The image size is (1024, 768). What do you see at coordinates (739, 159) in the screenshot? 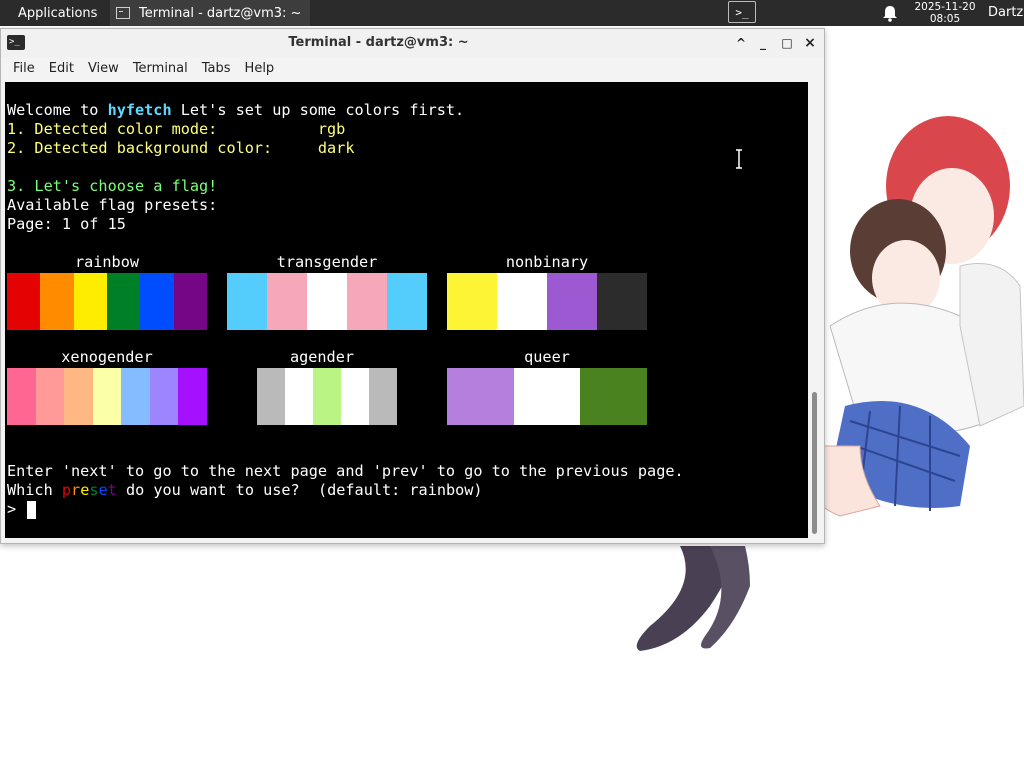
I see `ibeam-cursor-icon` at bounding box center [739, 159].